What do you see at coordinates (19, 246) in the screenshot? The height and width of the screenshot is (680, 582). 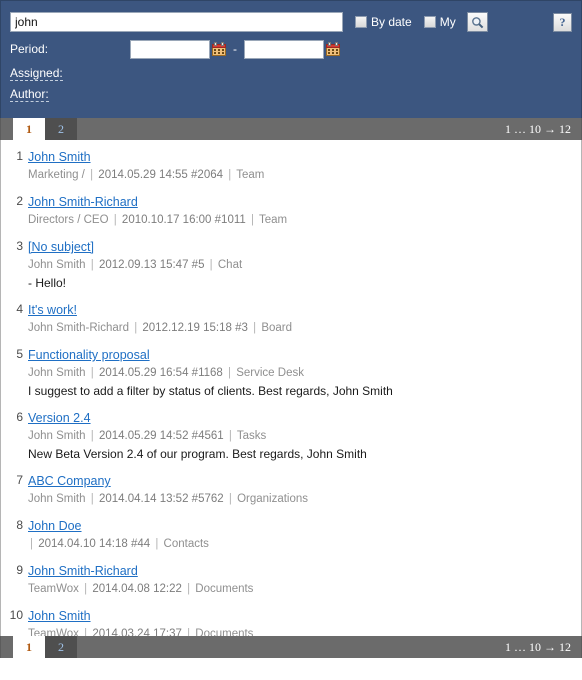 I see `result-index: 3` at bounding box center [19, 246].